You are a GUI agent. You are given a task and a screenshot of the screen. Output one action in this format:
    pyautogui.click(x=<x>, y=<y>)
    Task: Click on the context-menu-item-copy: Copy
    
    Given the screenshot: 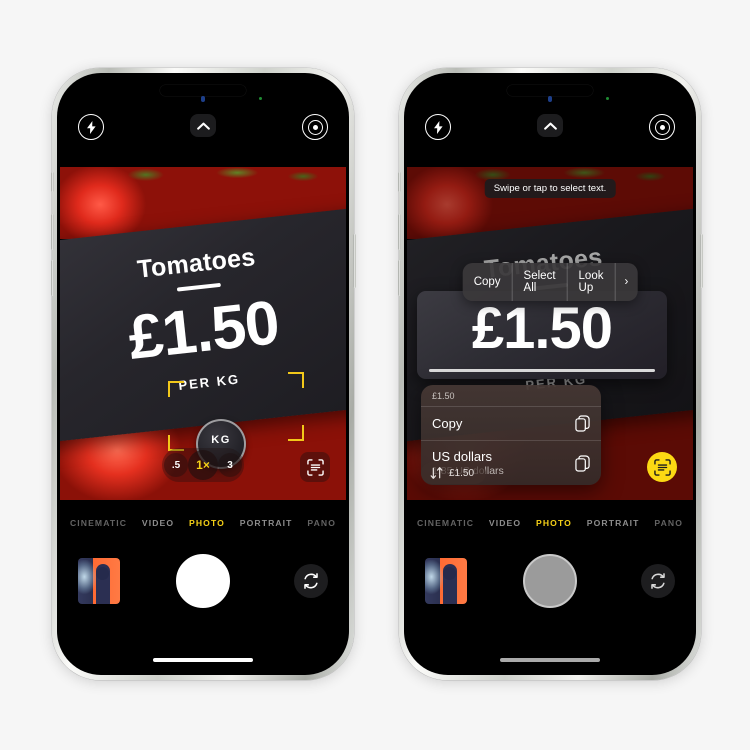 What is the action you would take?
    pyautogui.click(x=511, y=424)
    